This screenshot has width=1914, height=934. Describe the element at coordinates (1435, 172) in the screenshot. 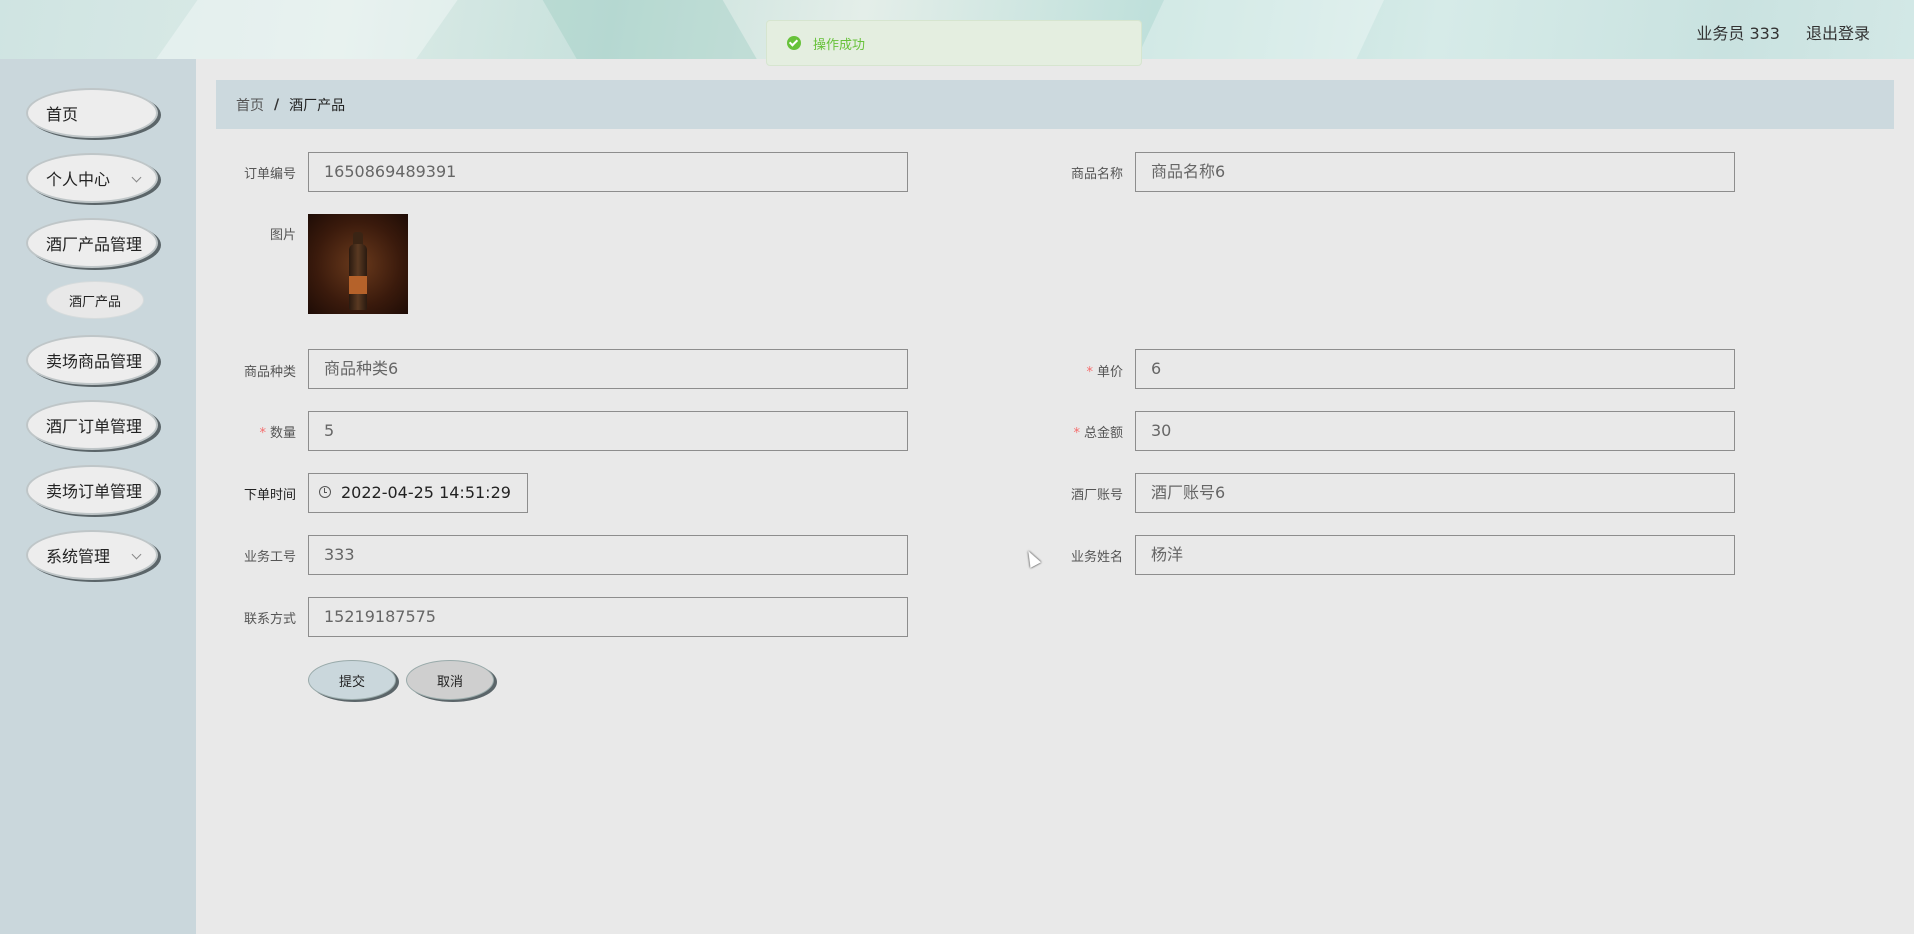

I see `product-name-field: 商品名称6` at that location.